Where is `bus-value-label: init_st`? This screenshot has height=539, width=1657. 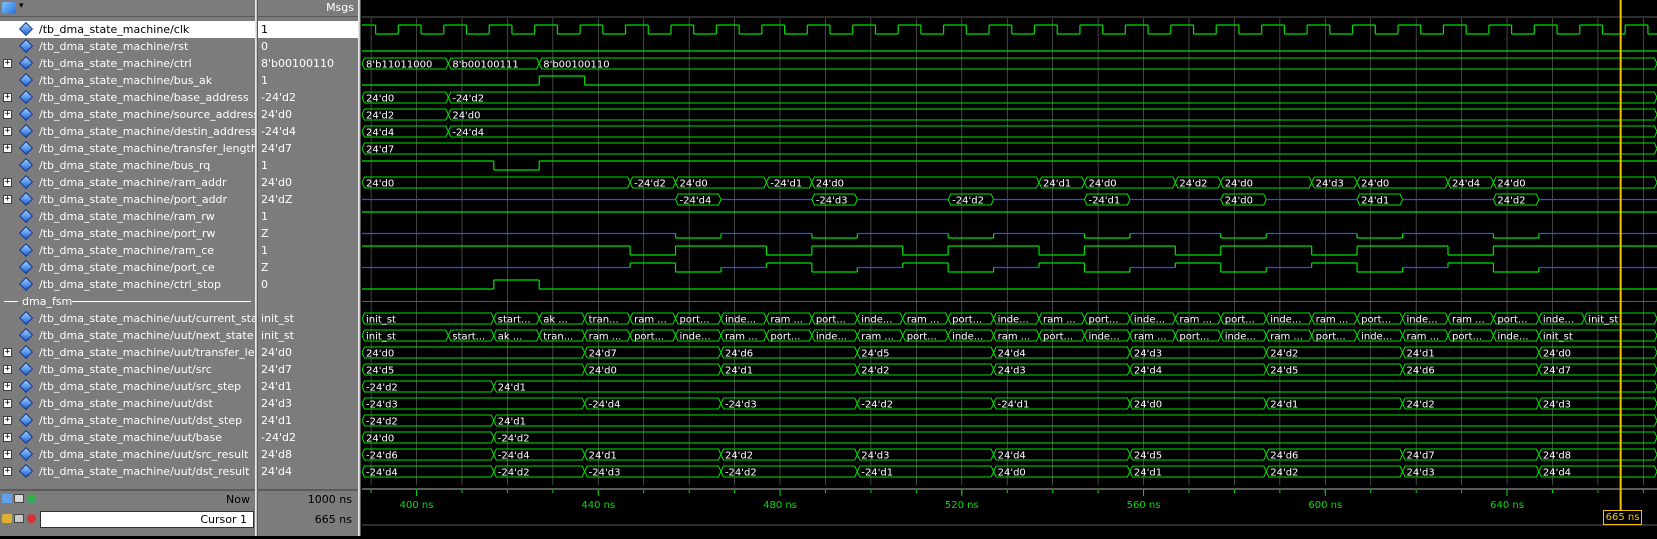 bus-value-label: init_st is located at coordinates (381, 320).